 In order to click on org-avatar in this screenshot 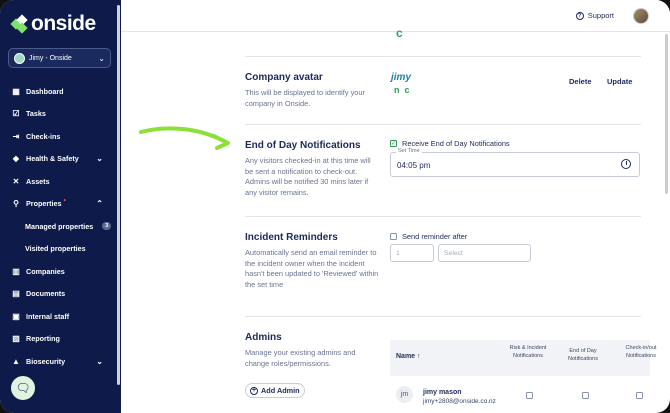, I will do `click(19, 58)`.